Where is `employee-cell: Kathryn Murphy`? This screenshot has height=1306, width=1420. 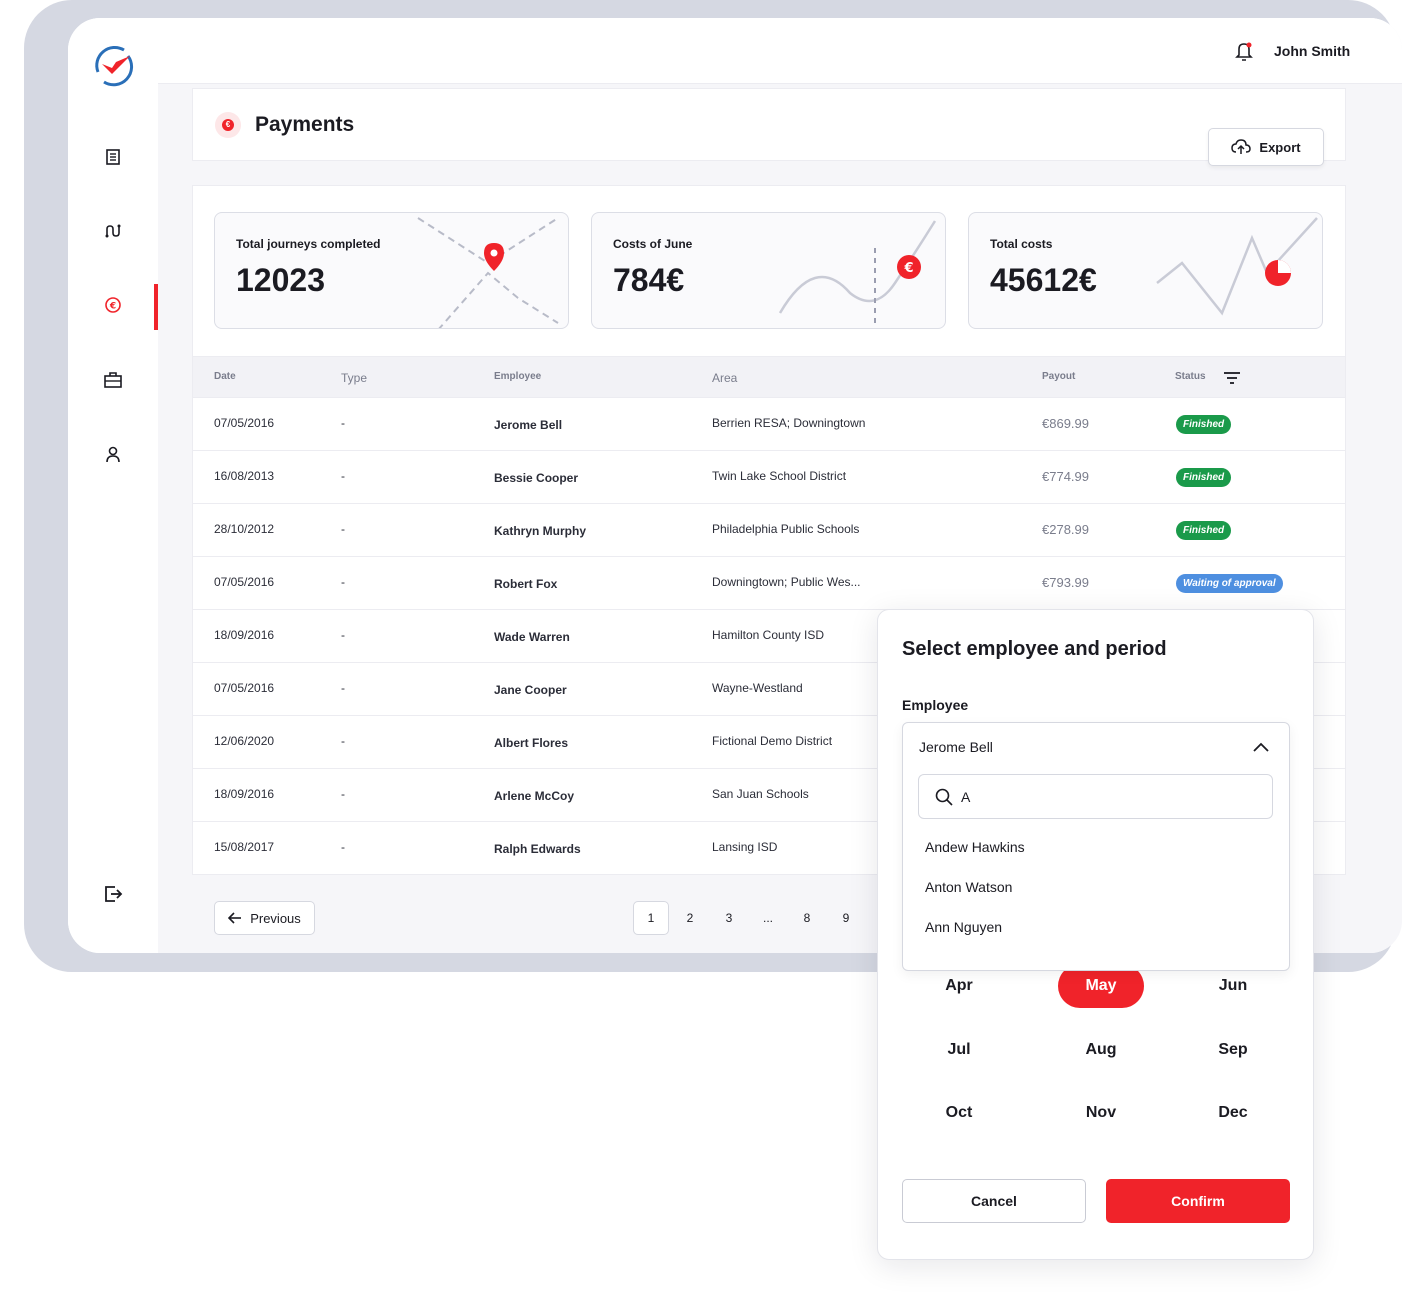 employee-cell: Kathryn Murphy is located at coordinates (540, 531).